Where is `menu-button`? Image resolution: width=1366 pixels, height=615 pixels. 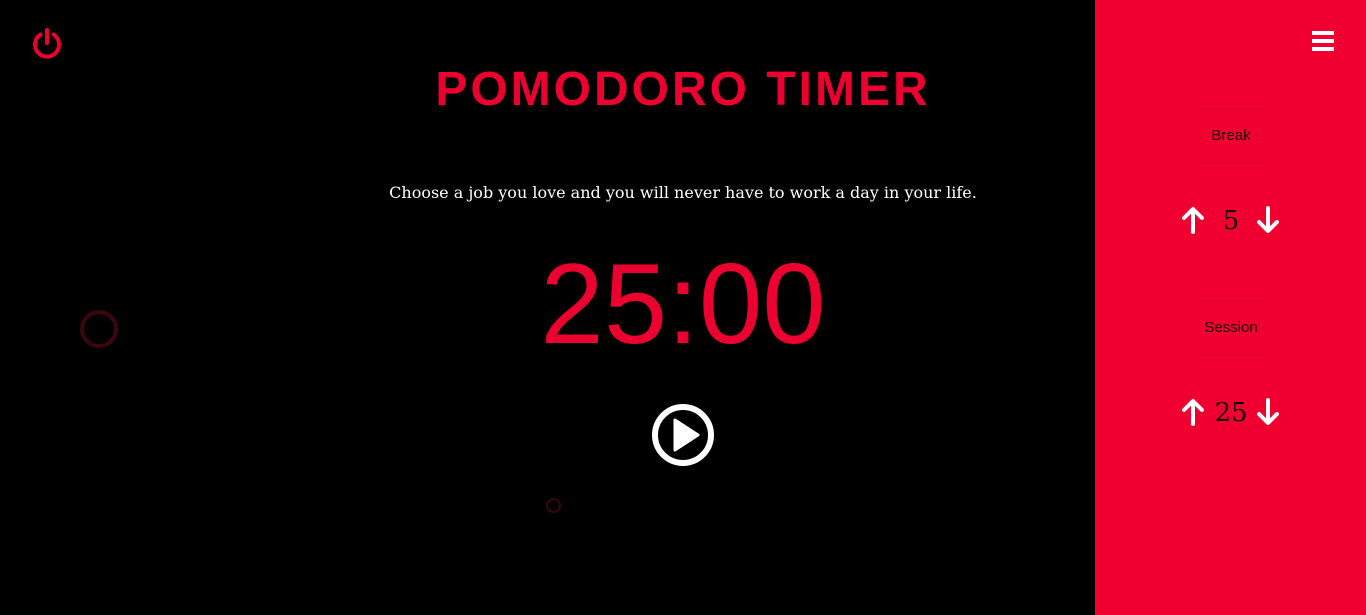
menu-button is located at coordinates (1323, 41).